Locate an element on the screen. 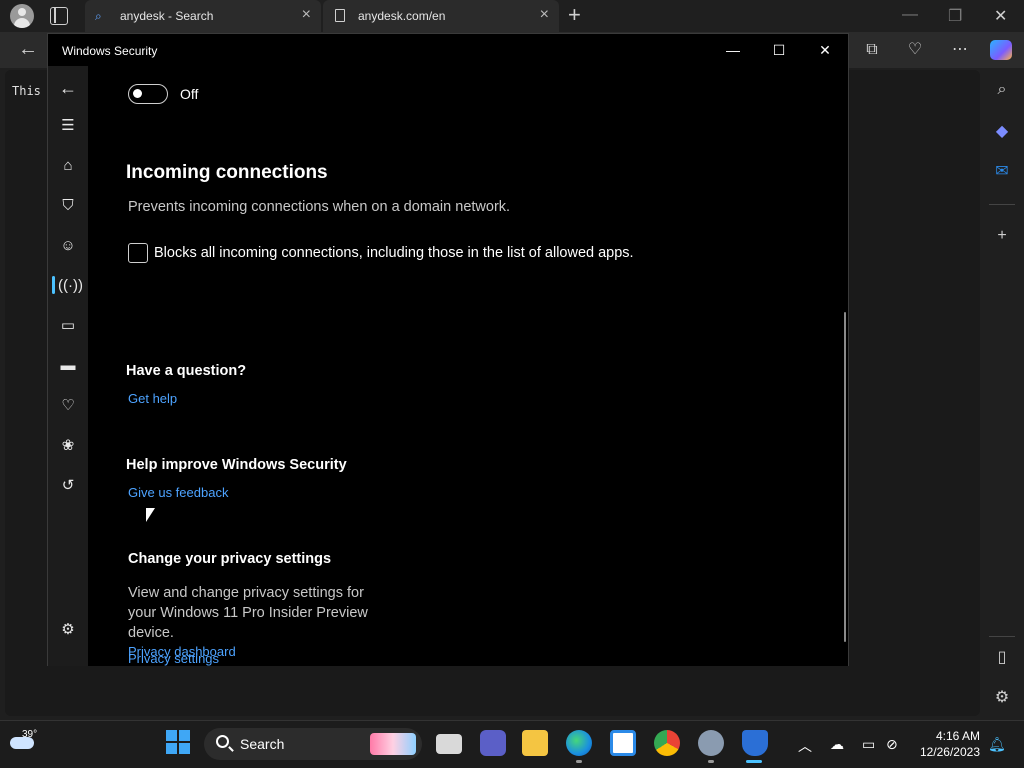 This screenshot has height=768, width=1024. device-security-icon: ▬ is located at coordinates (68, 366).